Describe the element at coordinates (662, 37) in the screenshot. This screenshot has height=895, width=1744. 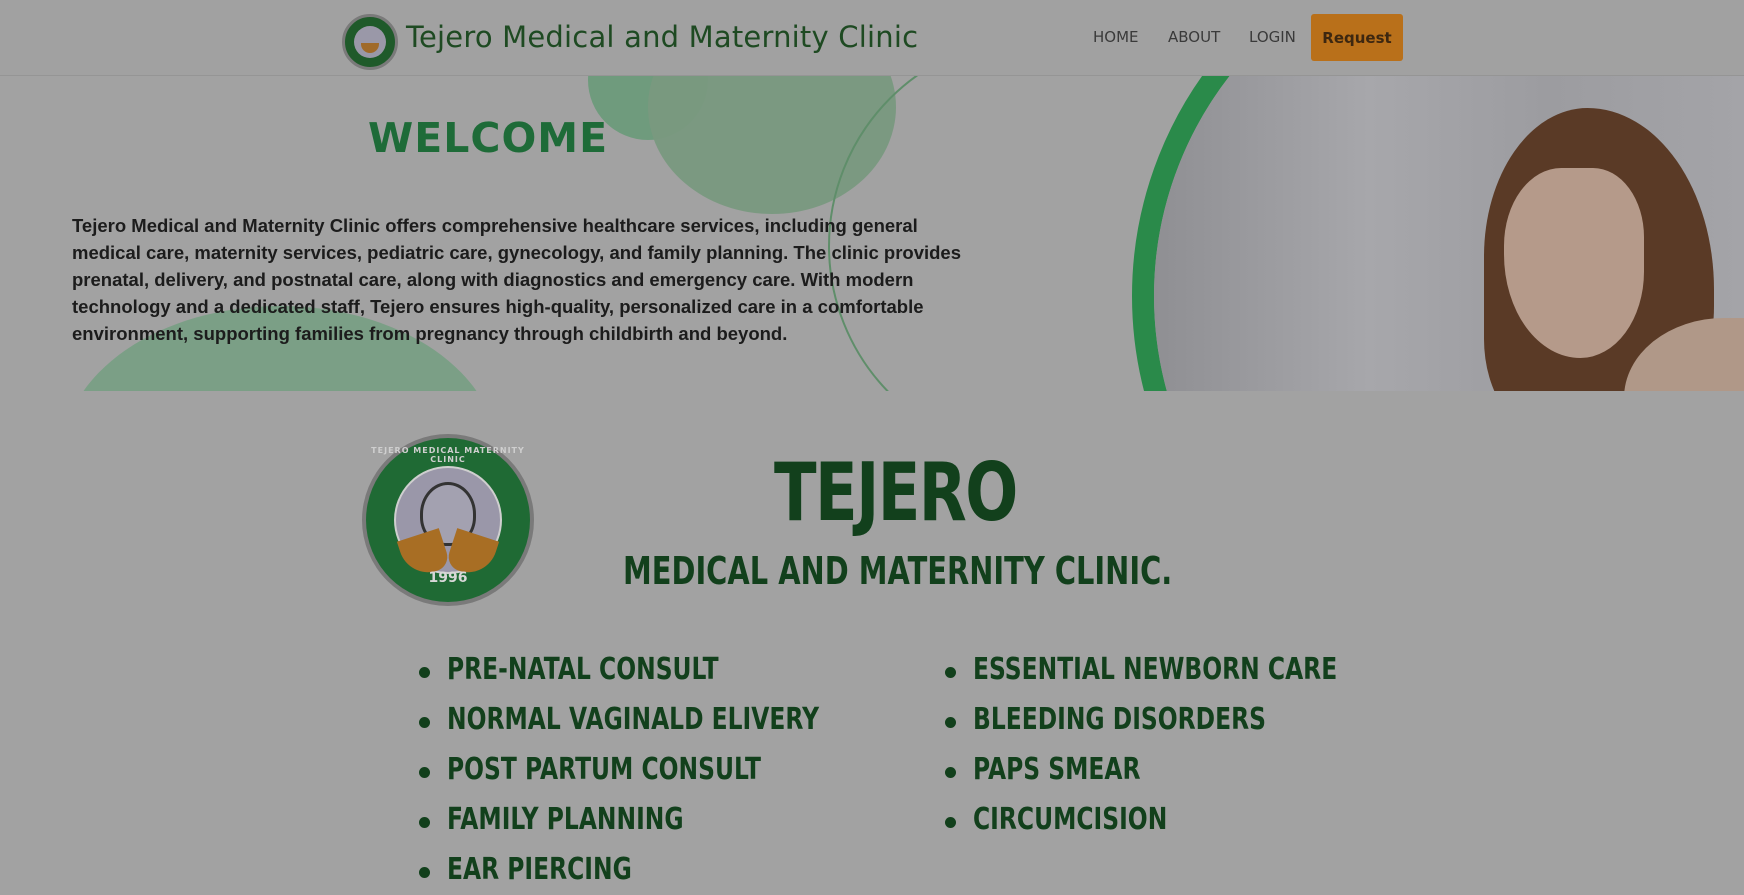
I see `brand-title: Tejero Medical and Maternity Clinic` at that location.